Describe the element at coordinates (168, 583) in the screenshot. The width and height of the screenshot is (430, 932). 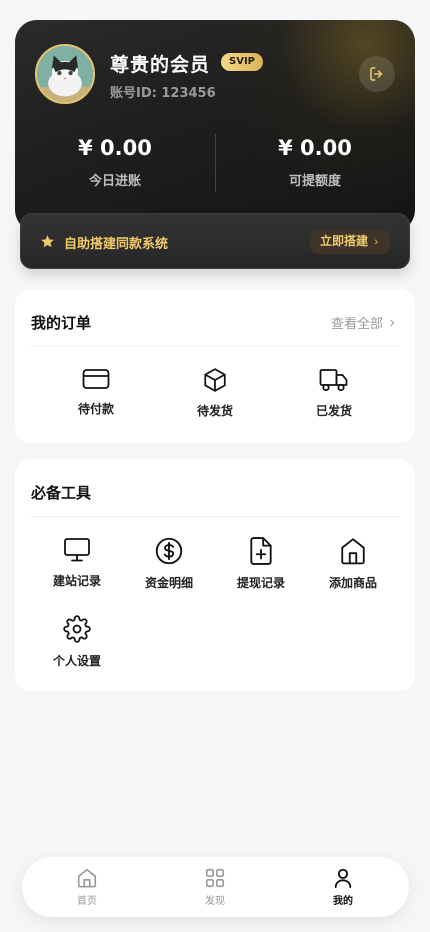
I see `tool-label: 资金明细` at that location.